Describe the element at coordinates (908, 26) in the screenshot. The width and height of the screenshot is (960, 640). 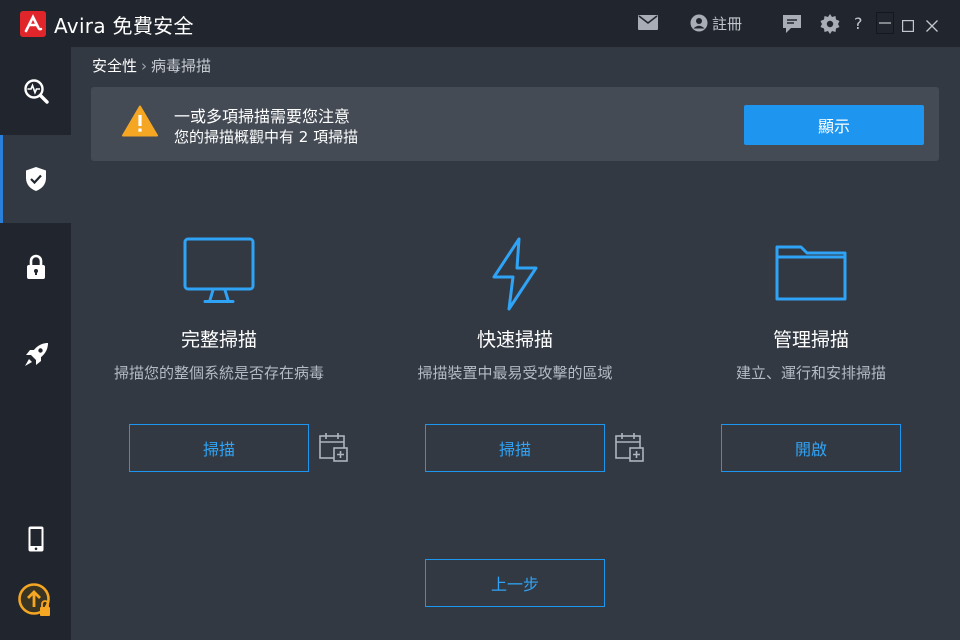
I see `maximize-icon` at that location.